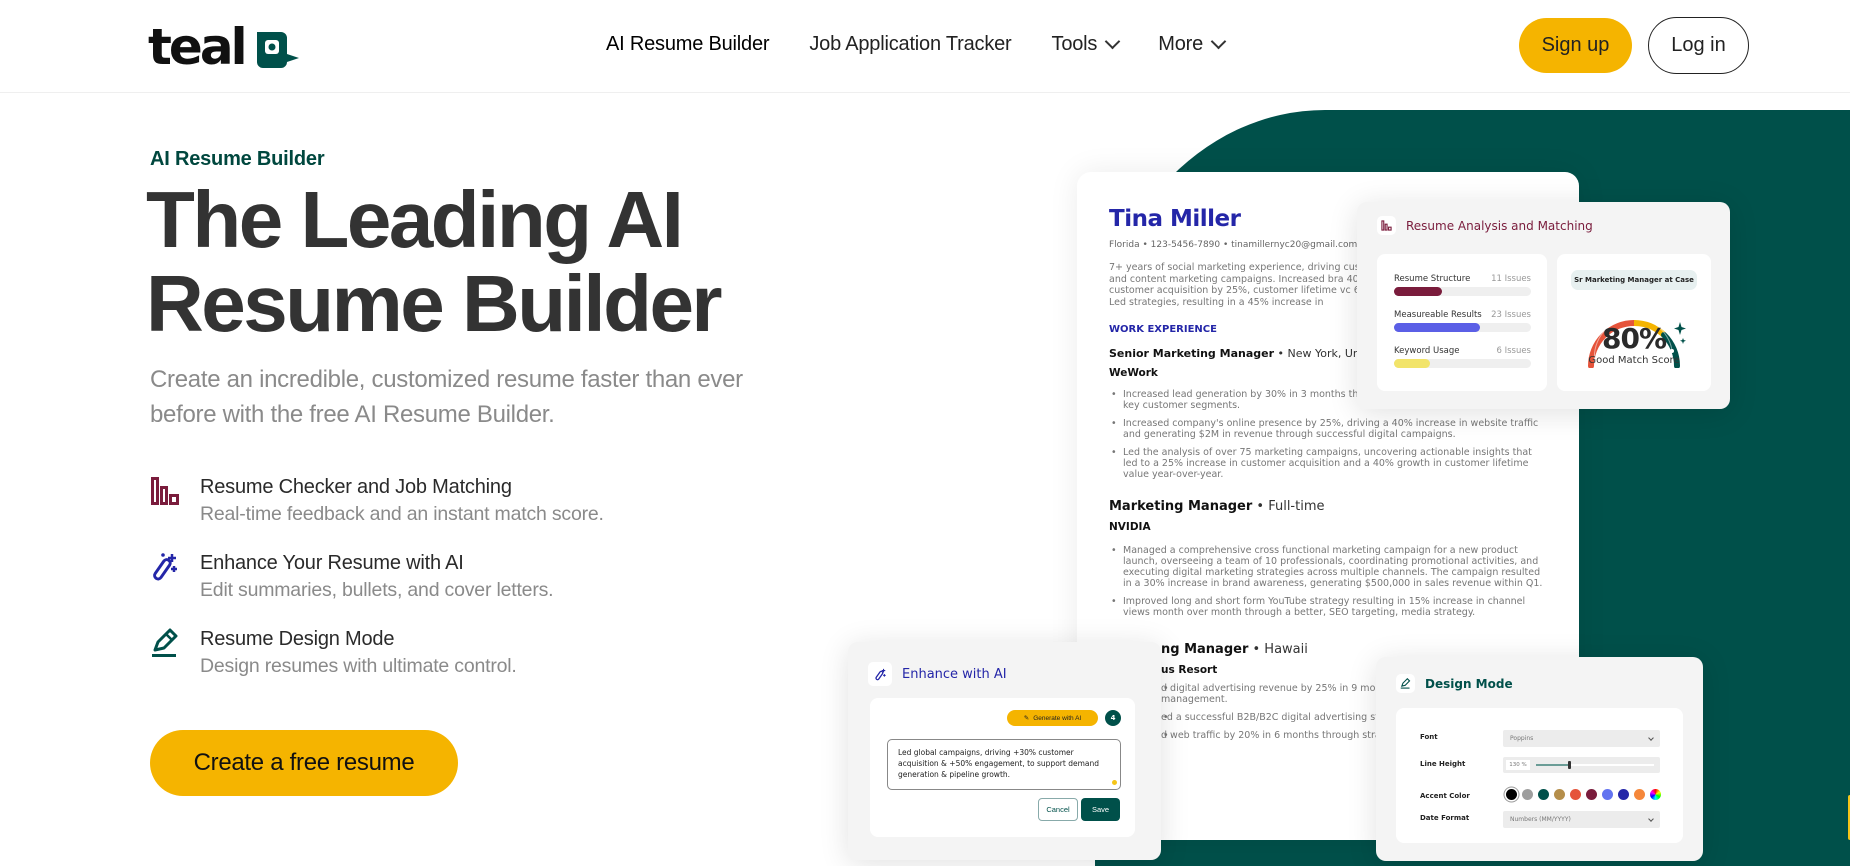 The width and height of the screenshot is (1850, 866). What do you see at coordinates (434, 303) in the screenshot?
I see `hero-title-line2: Resume Builder` at bounding box center [434, 303].